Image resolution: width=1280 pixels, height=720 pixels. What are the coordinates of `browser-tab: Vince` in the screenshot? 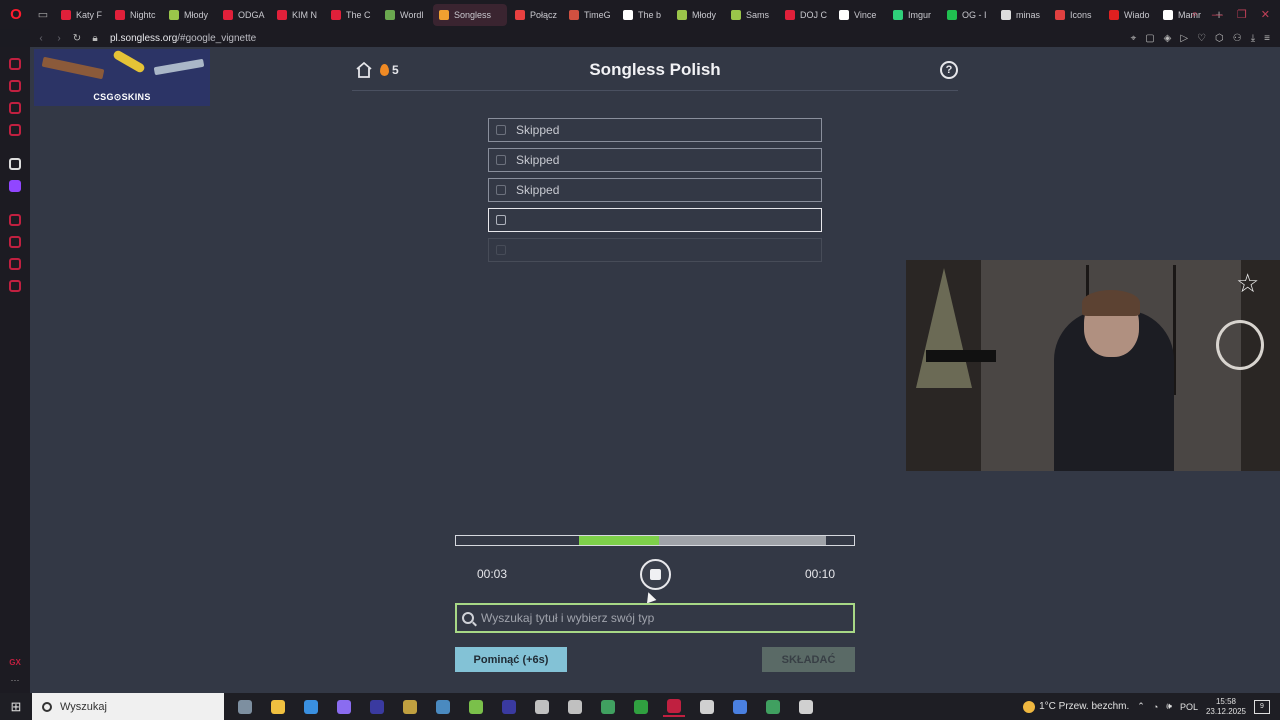 It's located at (859, 15).